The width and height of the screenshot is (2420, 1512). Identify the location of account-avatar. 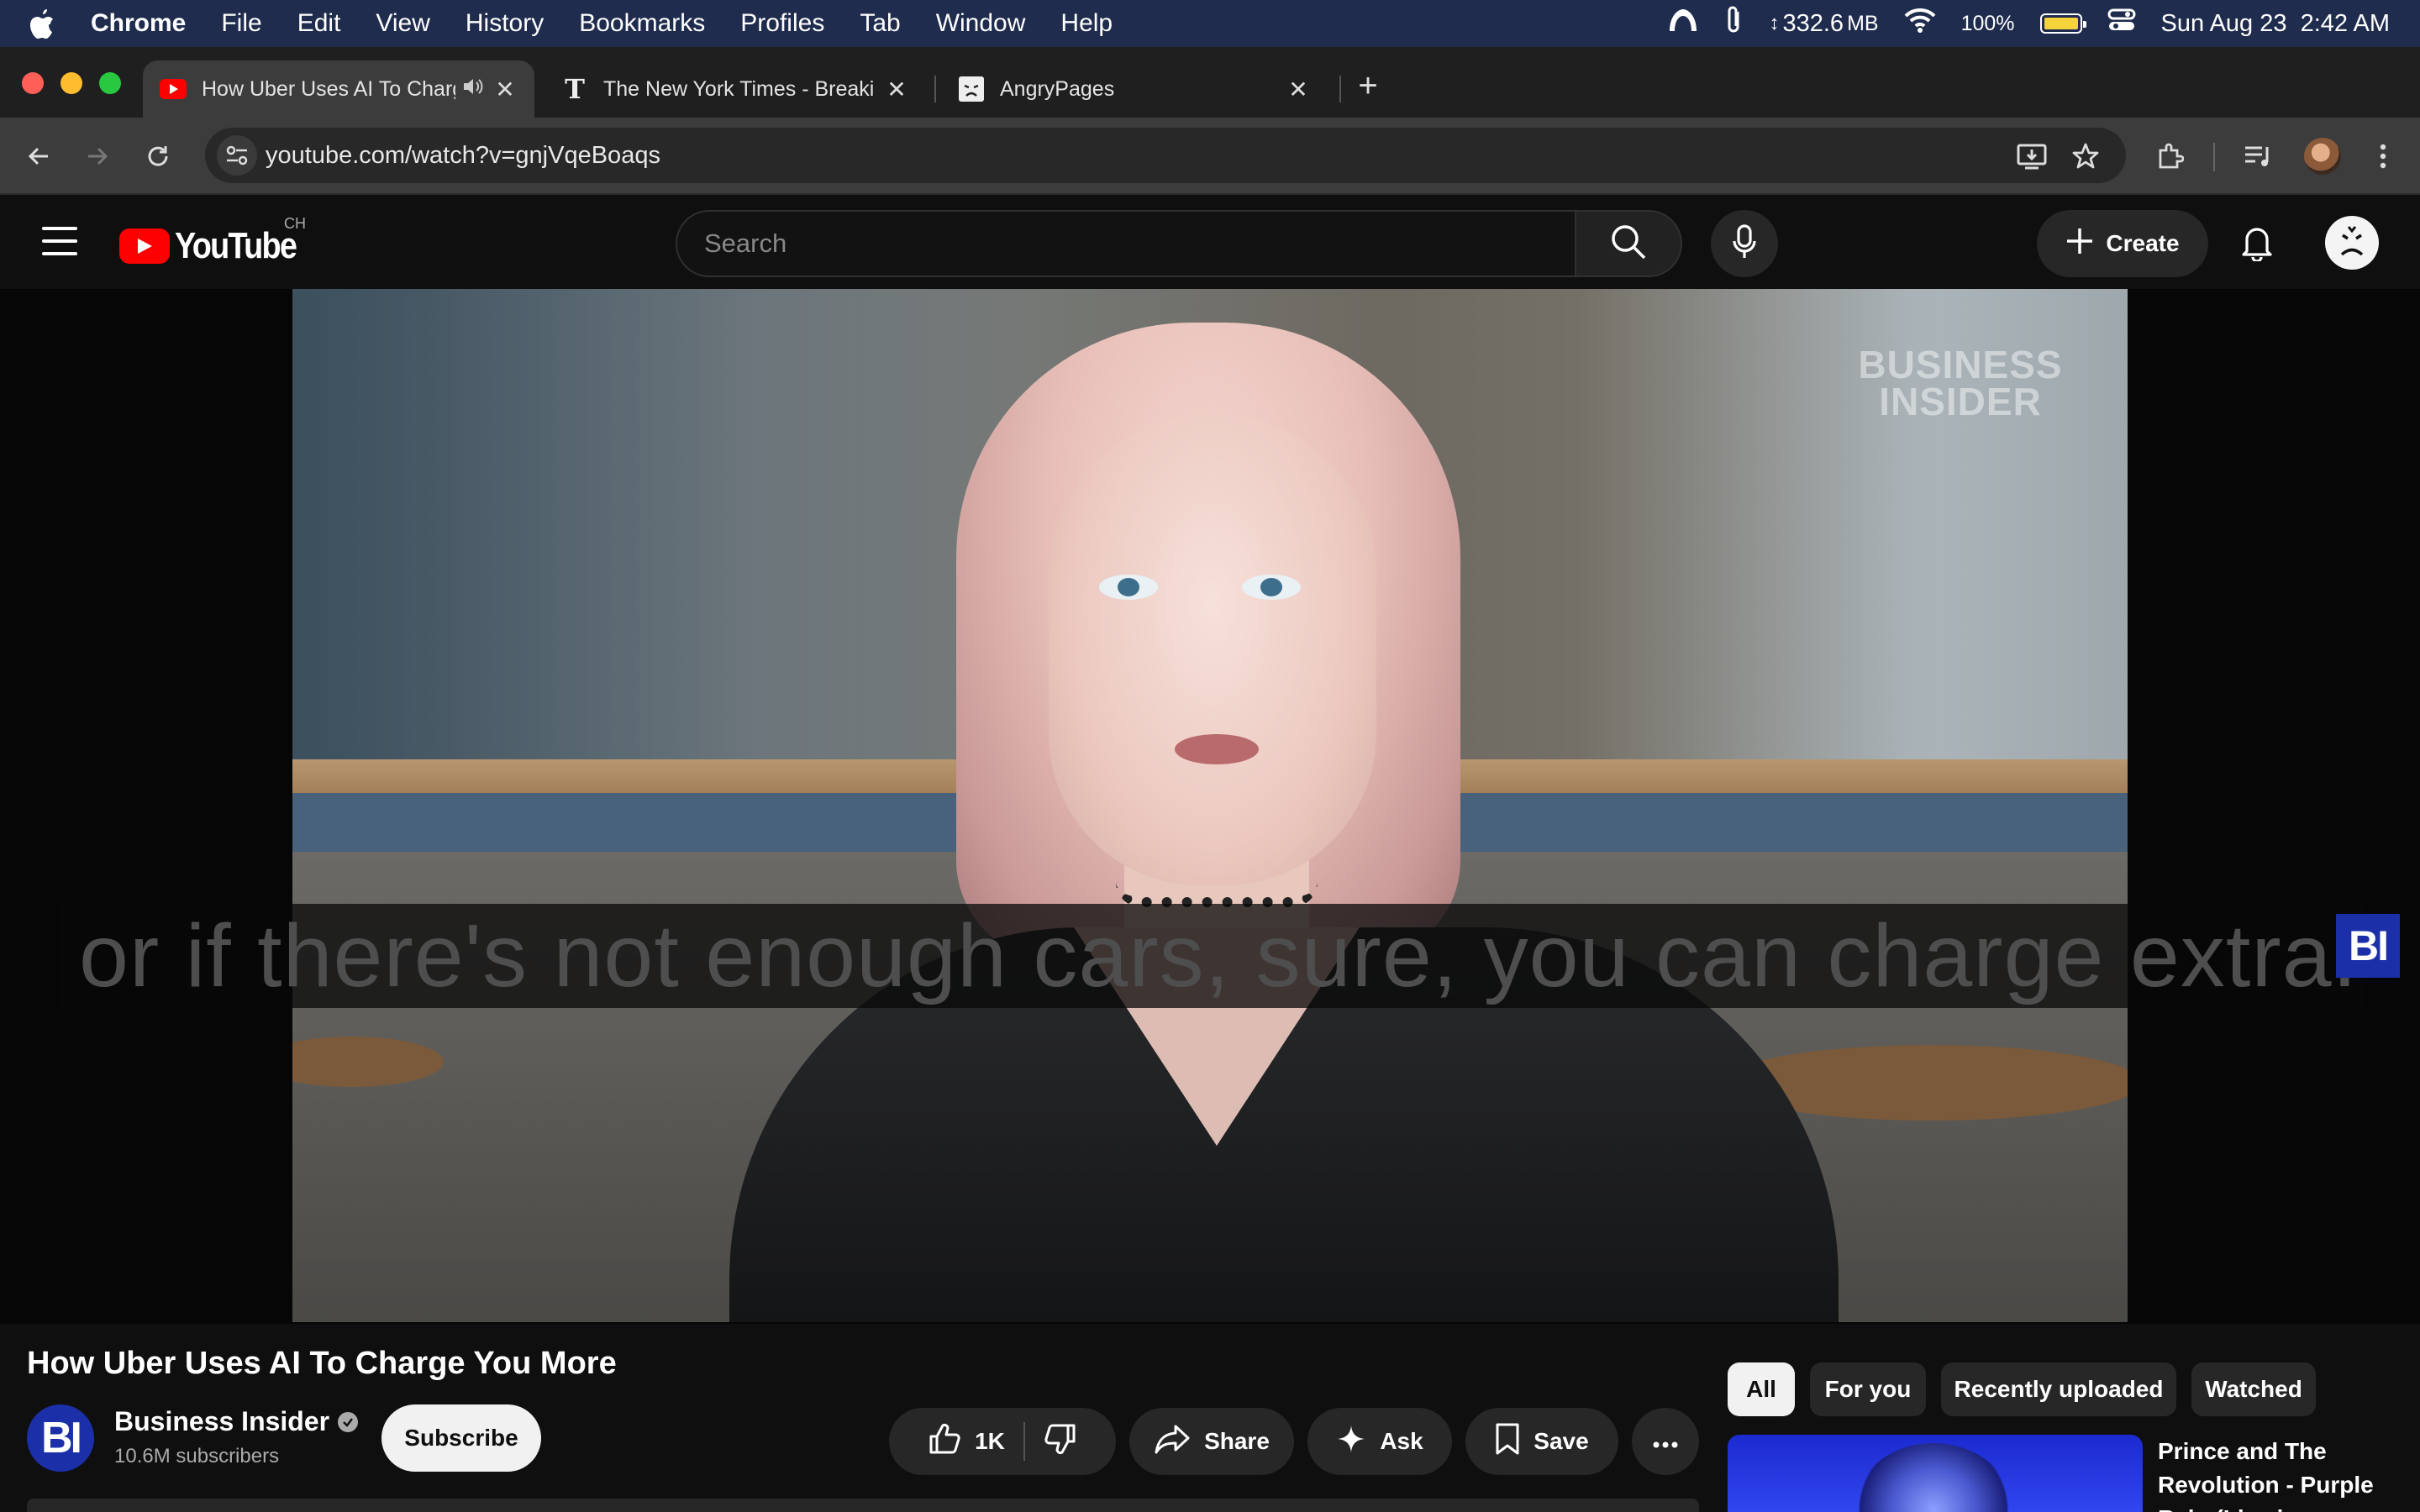
(2352, 245).